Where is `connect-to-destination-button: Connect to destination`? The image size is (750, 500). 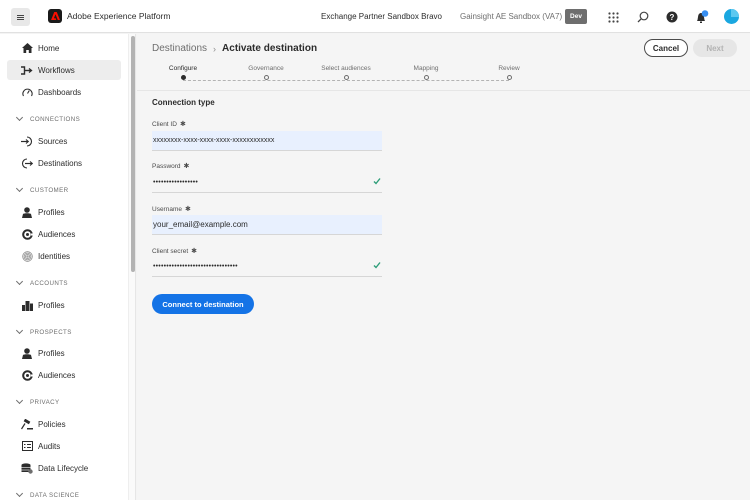
connect-to-destination-button: Connect to destination is located at coordinates (203, 304).